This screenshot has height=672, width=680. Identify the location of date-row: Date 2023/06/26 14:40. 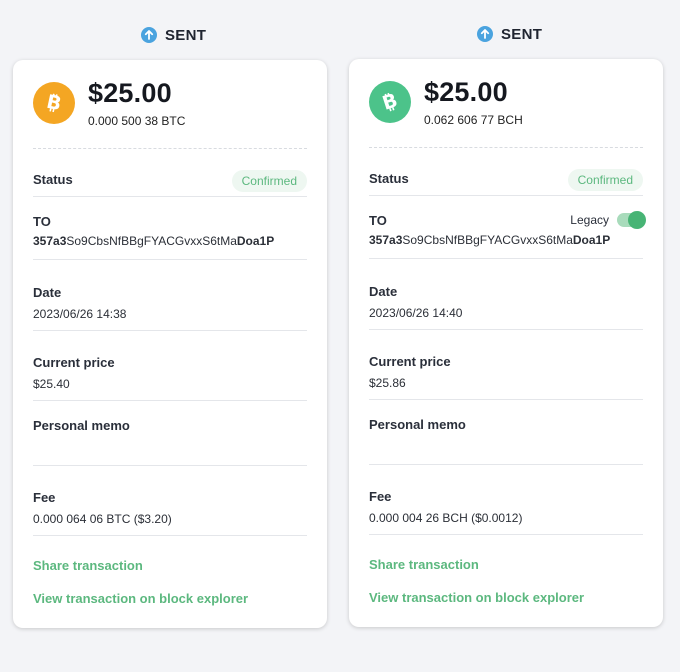
(506, 307).